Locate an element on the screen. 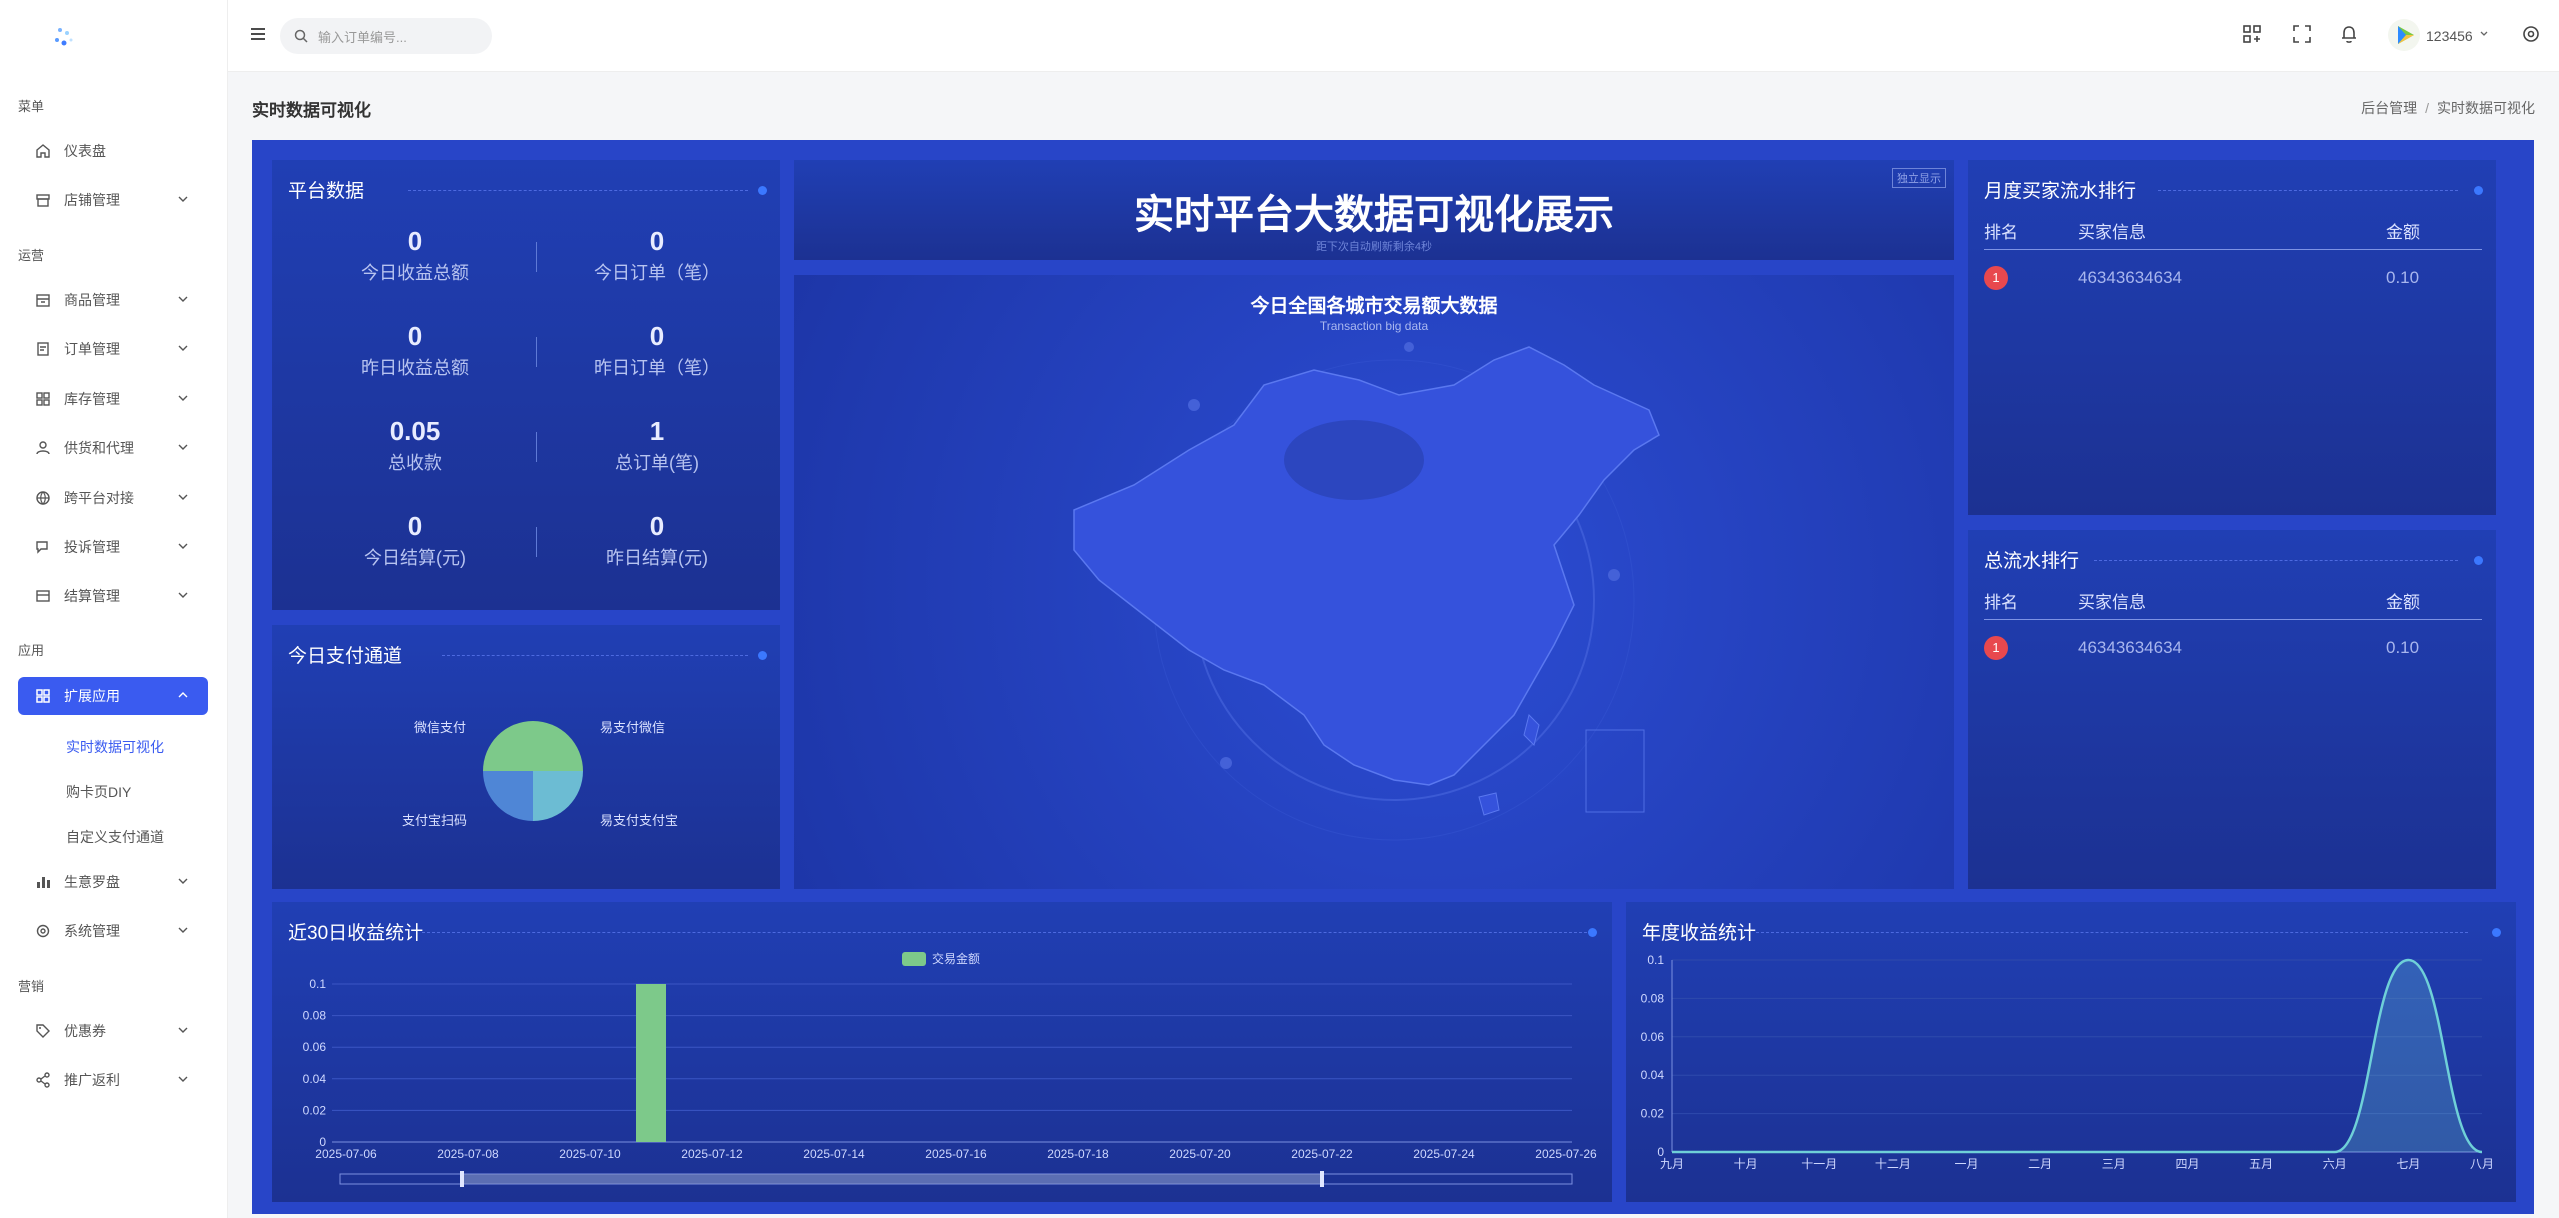 The height and width of the screenshot is (1218, 2559). zoom-slider-range is located at coordinates (892, 1179).